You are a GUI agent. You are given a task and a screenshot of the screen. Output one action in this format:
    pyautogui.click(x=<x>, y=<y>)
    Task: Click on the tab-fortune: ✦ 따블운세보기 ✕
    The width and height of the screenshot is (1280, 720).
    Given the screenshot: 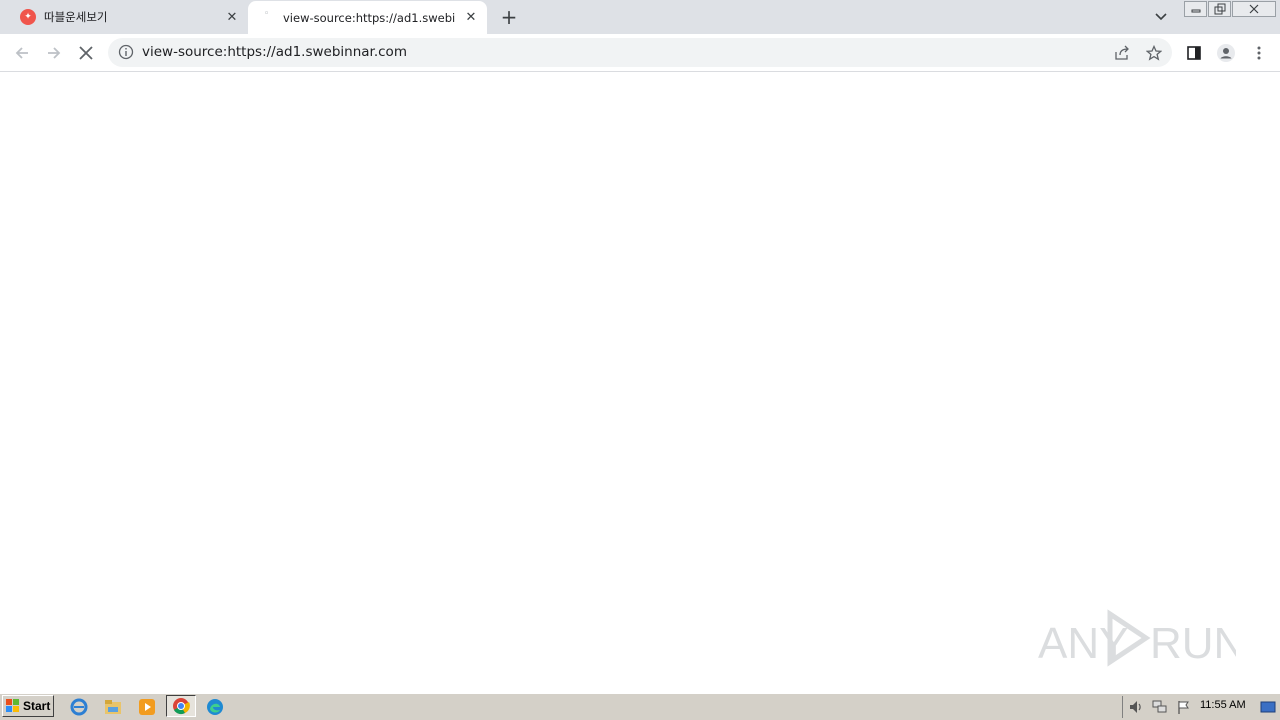 What is the action you would take?
    pyautogui.click(x=127, y=17)
    